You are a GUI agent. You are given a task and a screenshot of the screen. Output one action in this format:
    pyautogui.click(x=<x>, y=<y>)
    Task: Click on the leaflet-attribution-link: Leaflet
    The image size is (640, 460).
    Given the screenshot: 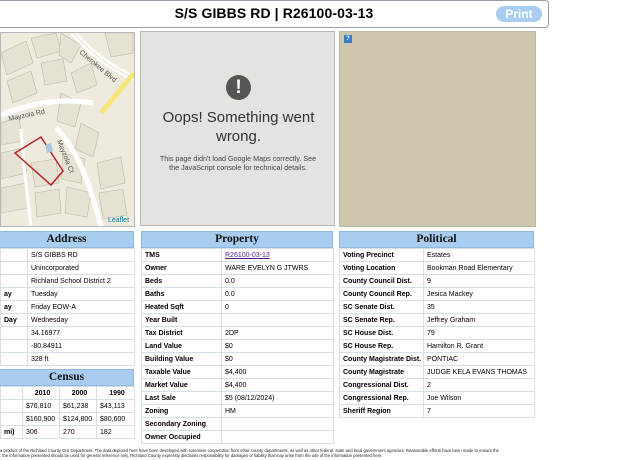 What is the action you would take?
    pyautogui.click(x=118, y=220)
    